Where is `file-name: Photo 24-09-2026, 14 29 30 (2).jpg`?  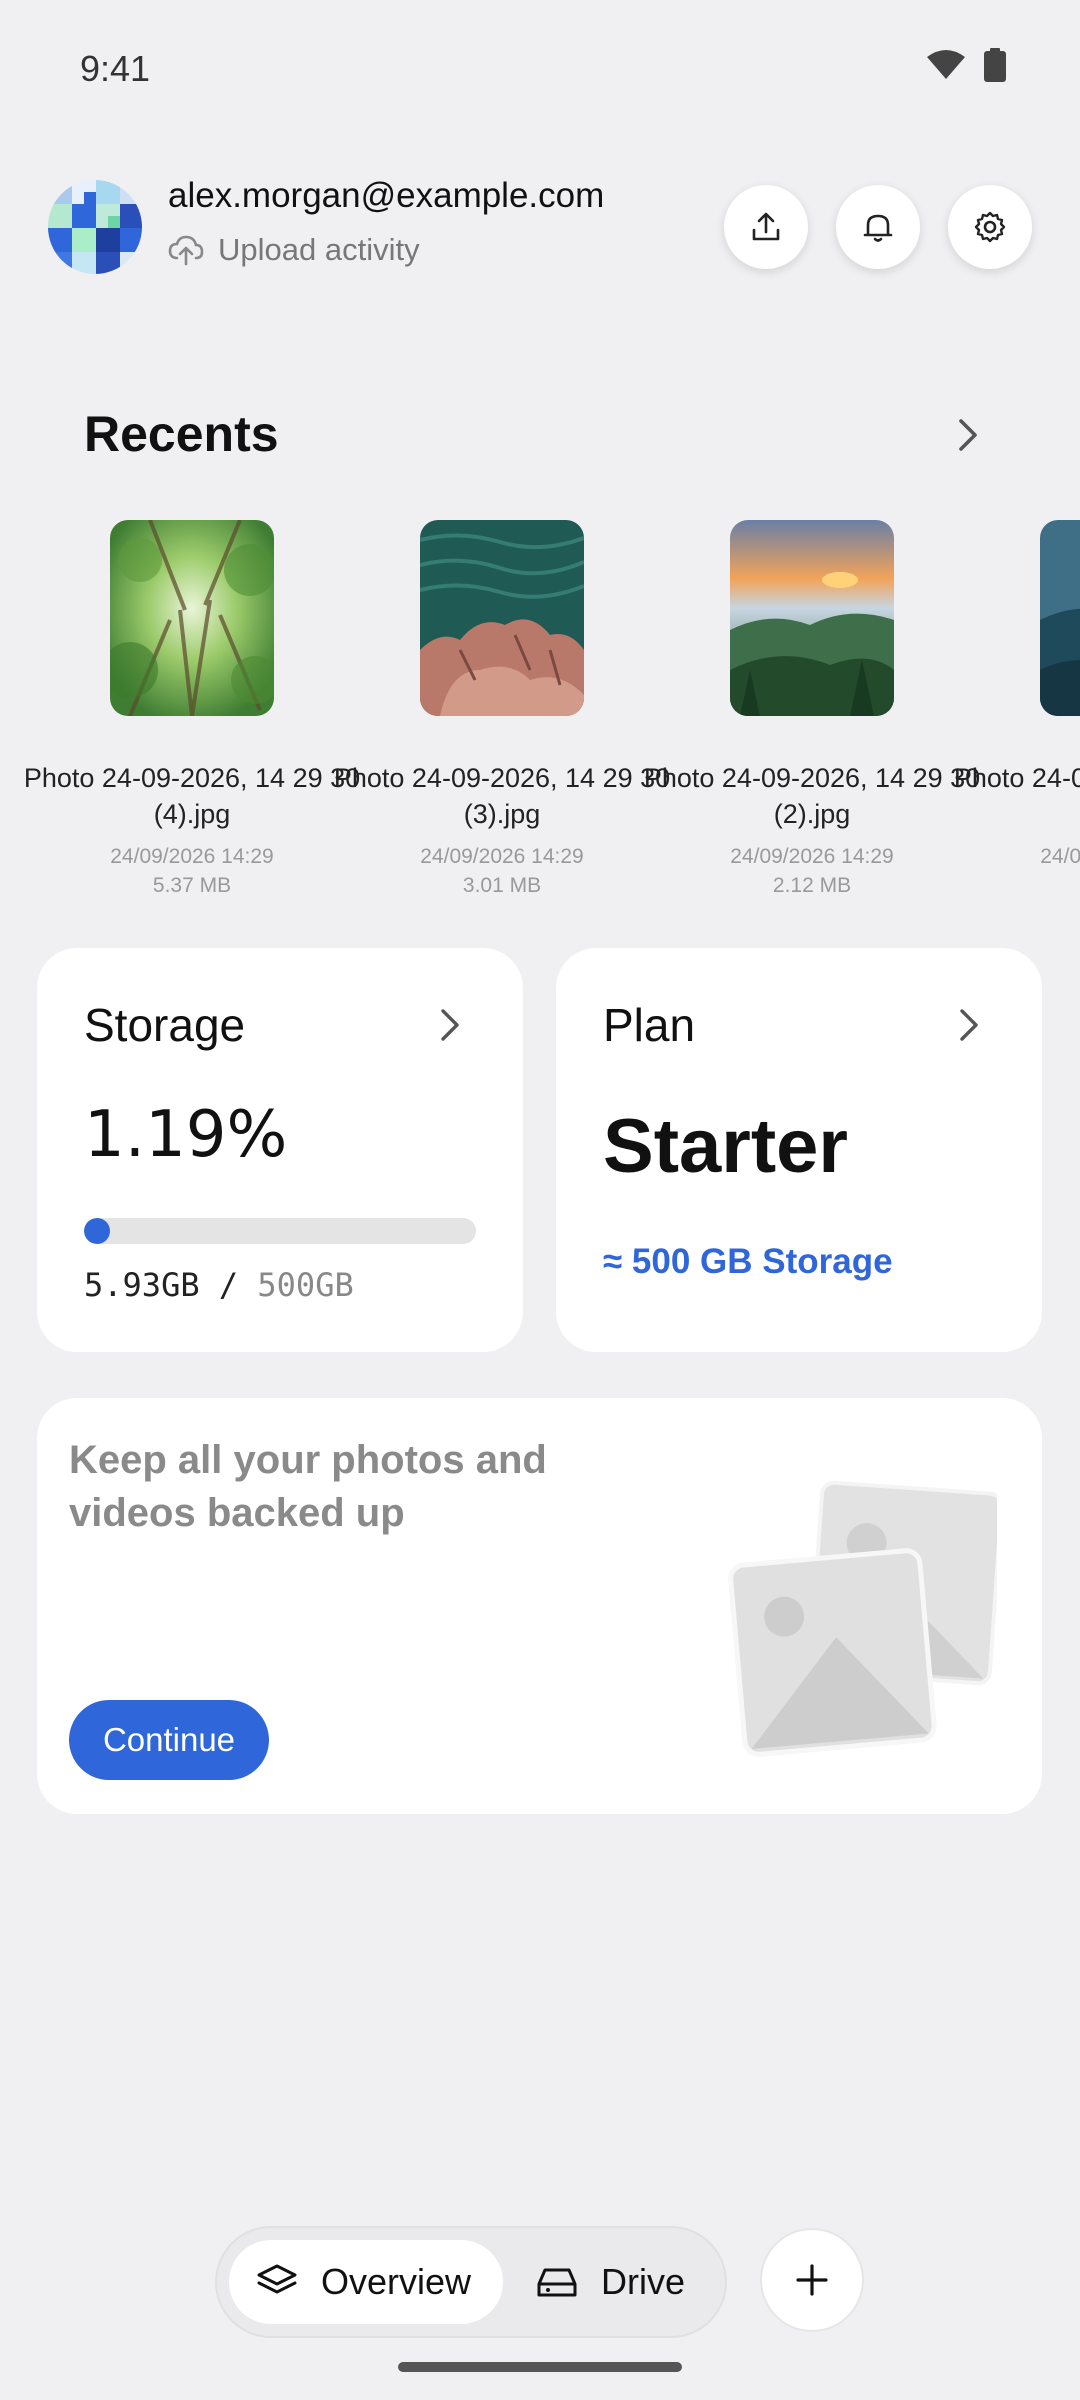 file-name: Photo 24-09-2026, 14 29 30 (2).jpg is located at coordinates (812, 796).